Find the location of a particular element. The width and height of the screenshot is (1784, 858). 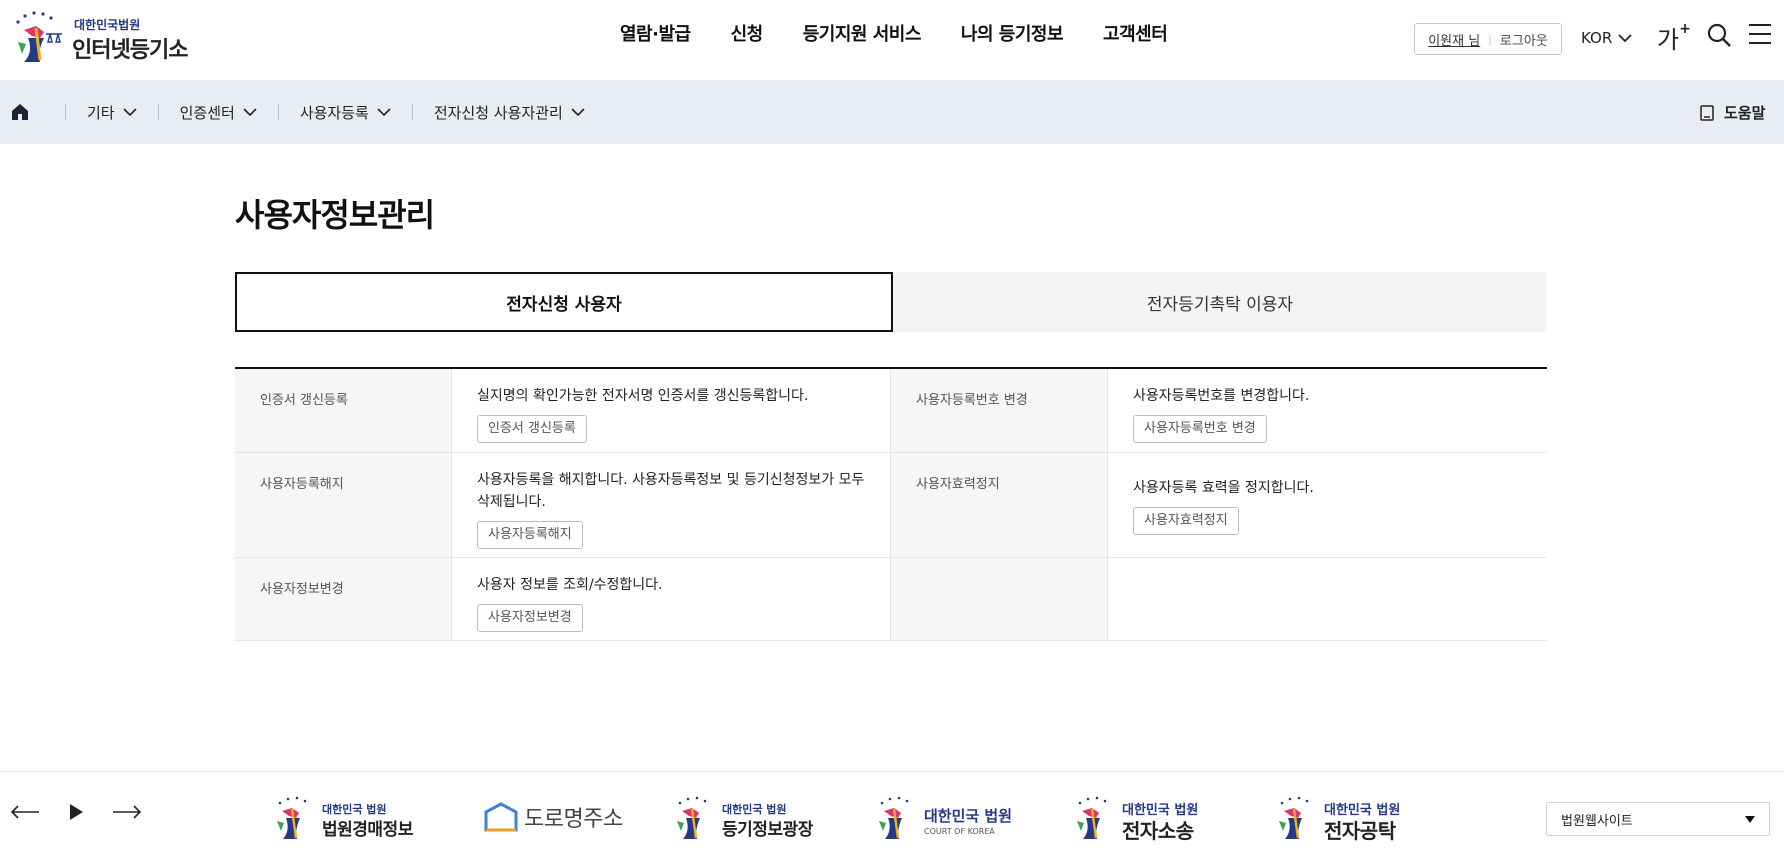

global-nav: 열람·발급 신청 등기지원 서비스 나의 등기정보 고객센터 is located at coordinates (893, 35).